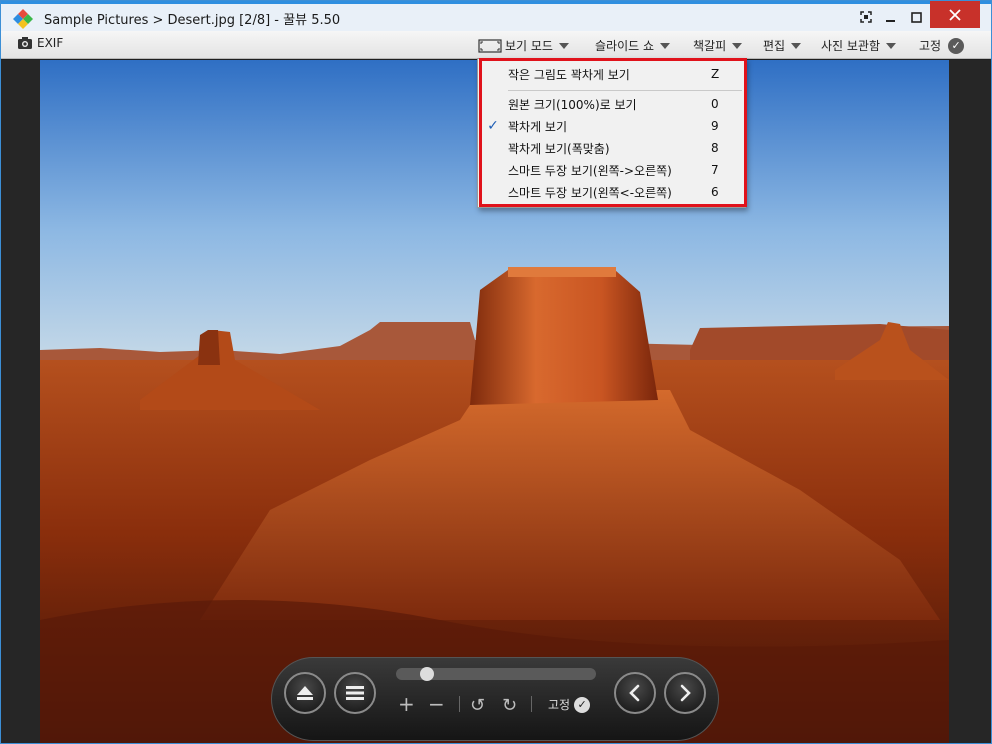  I want to click on menu-item-label: 꽉차게 보기(폭맞춤), so click(559, 148).